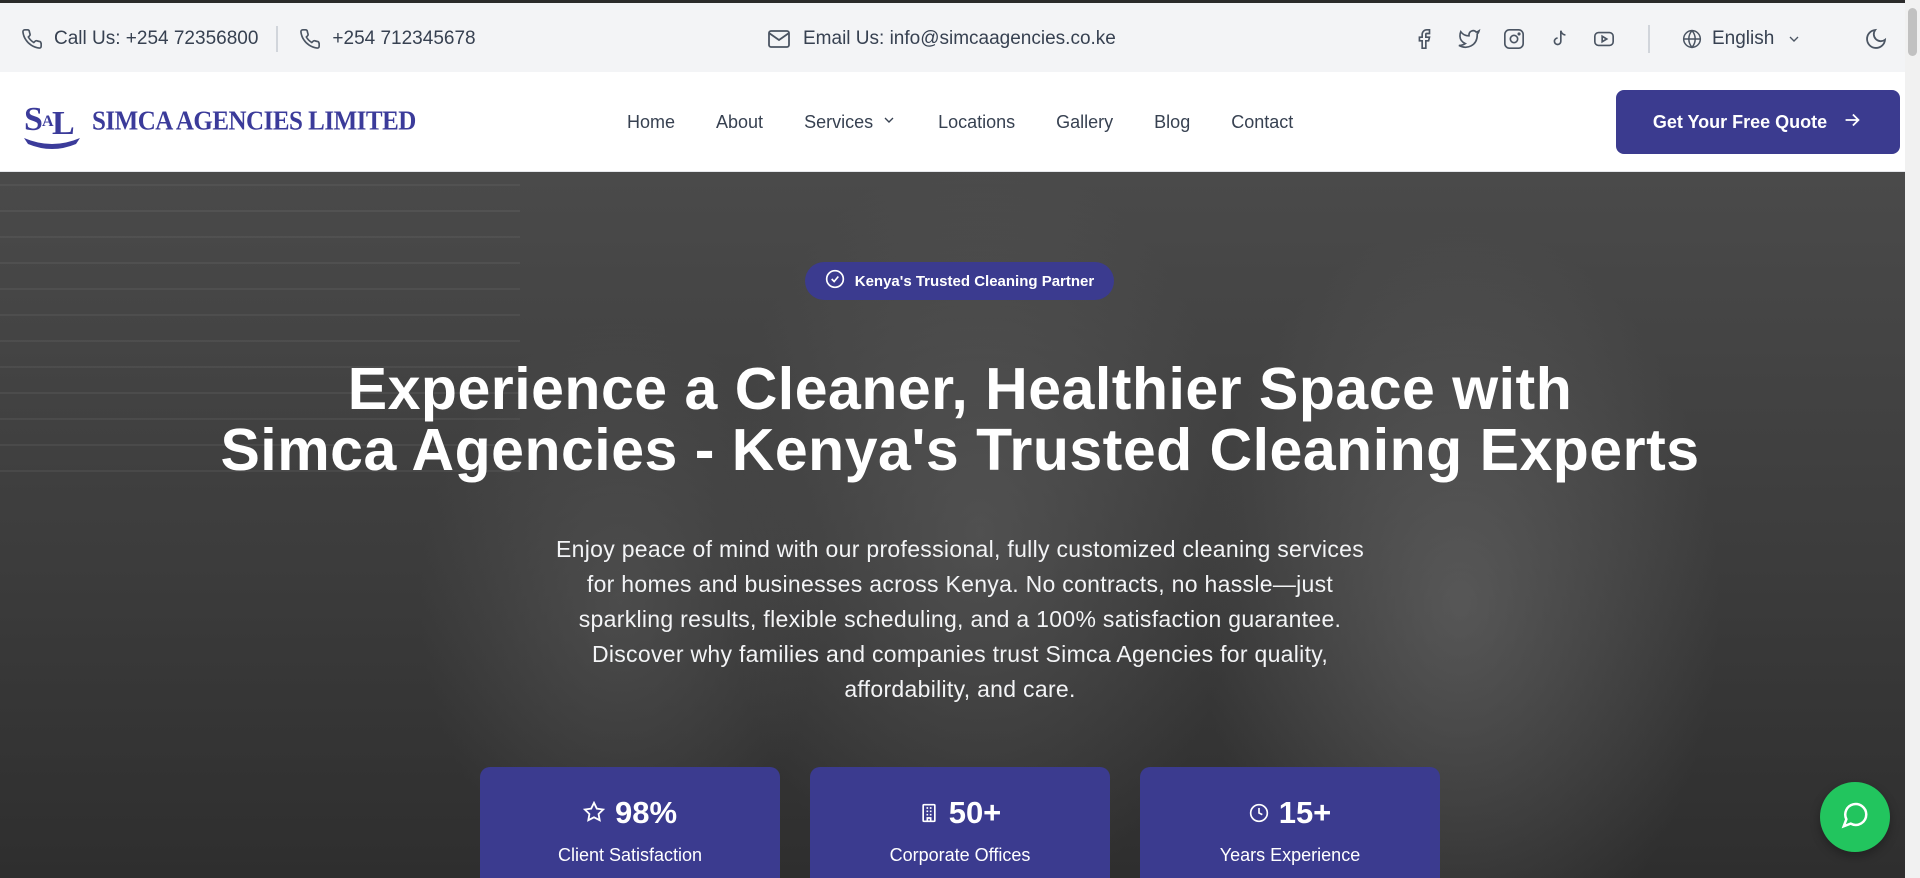  Describe the element at coordinates (1559, 39) in the screenshot. I see `tiktok-icon` at that location.